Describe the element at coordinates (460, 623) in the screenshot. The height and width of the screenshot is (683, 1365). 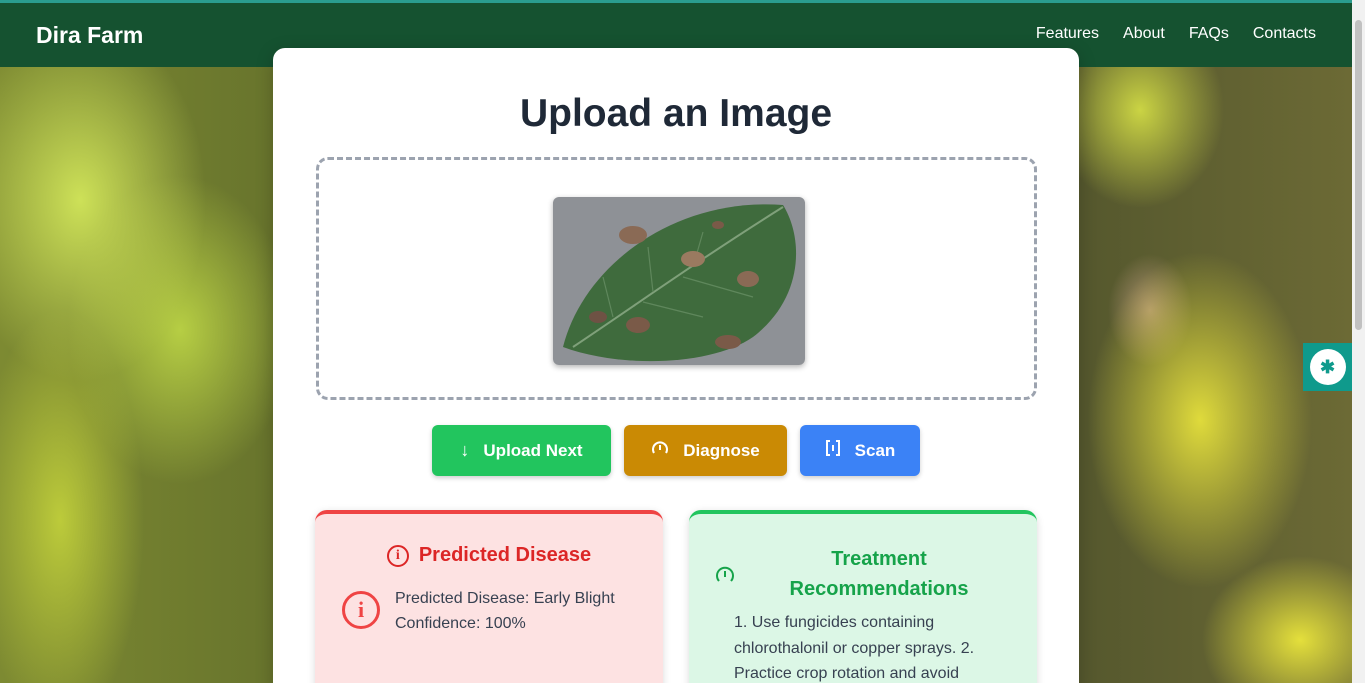
I see `confidence-value: Confidence: 100%` at that location.